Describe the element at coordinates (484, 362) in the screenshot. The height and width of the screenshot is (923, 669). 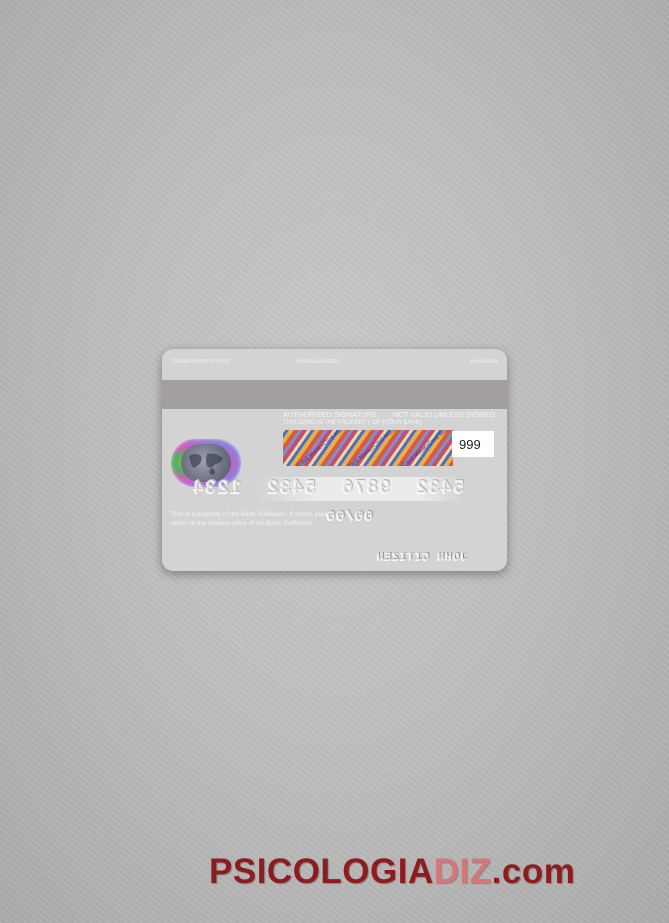
I see `card-top-right-text: ##AAAAAA` at that location.